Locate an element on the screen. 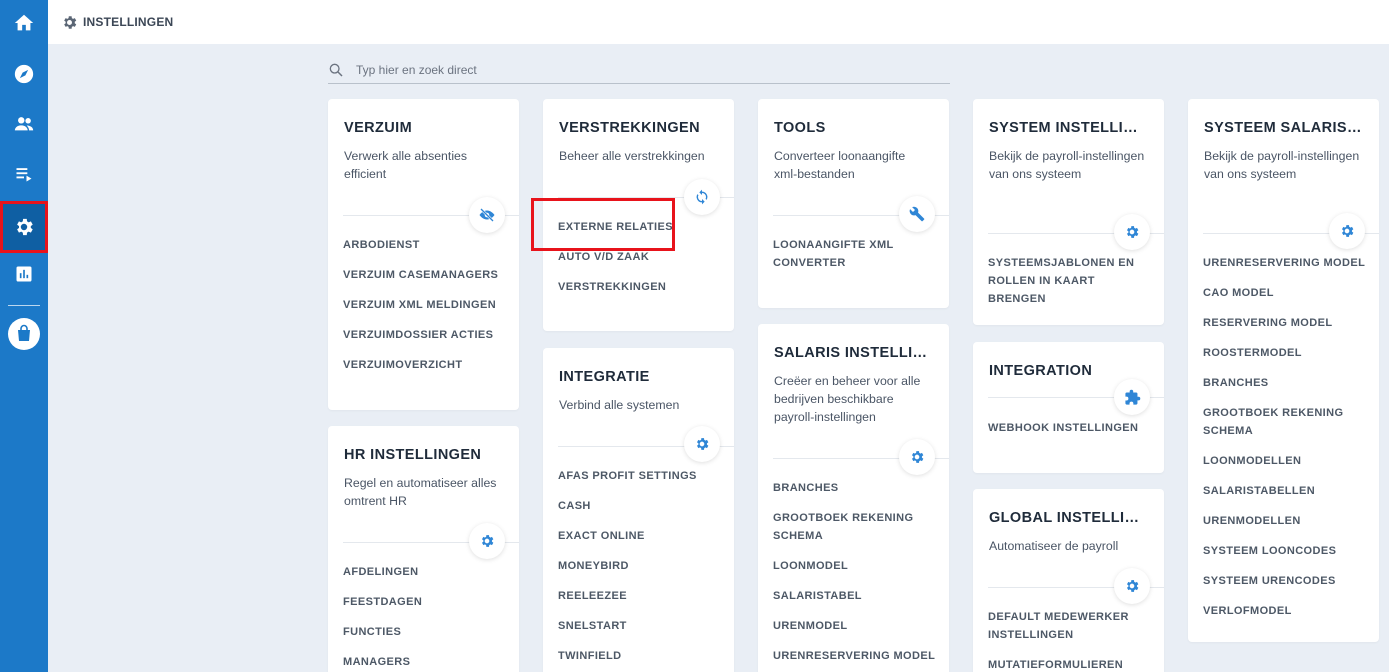 The height and width of the screenshot is (672, 1389). link-cash: CASH is located at coordinates (574, 506).